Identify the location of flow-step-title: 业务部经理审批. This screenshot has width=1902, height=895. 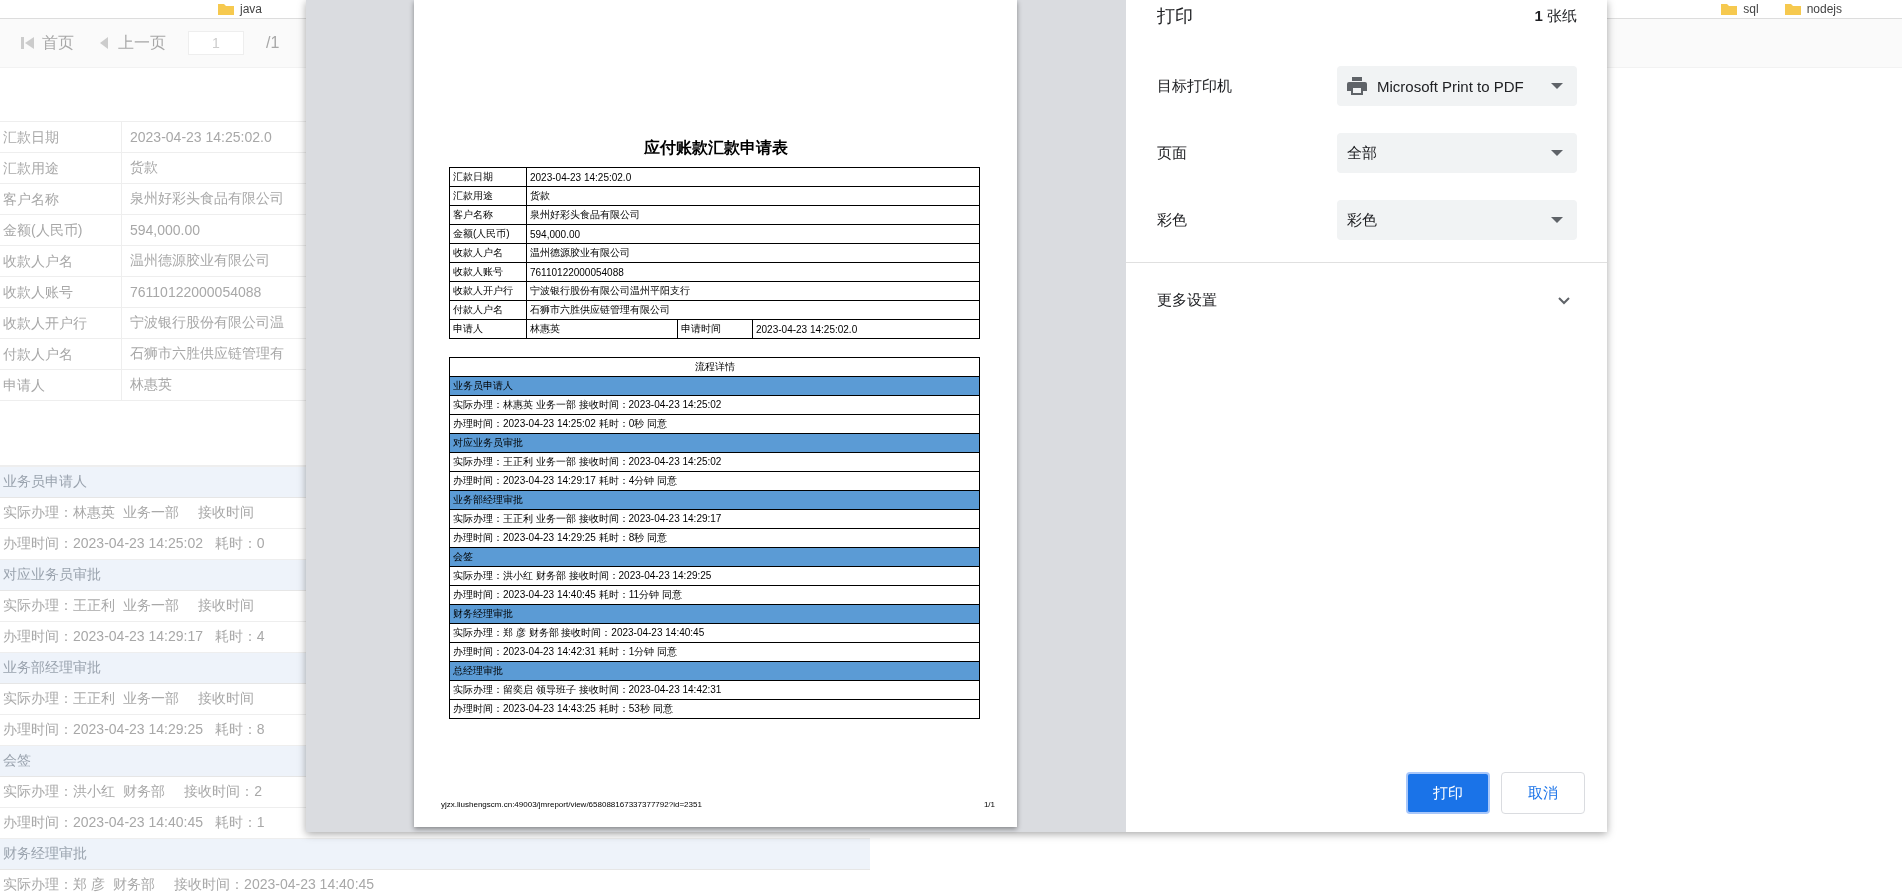
(52, 668).